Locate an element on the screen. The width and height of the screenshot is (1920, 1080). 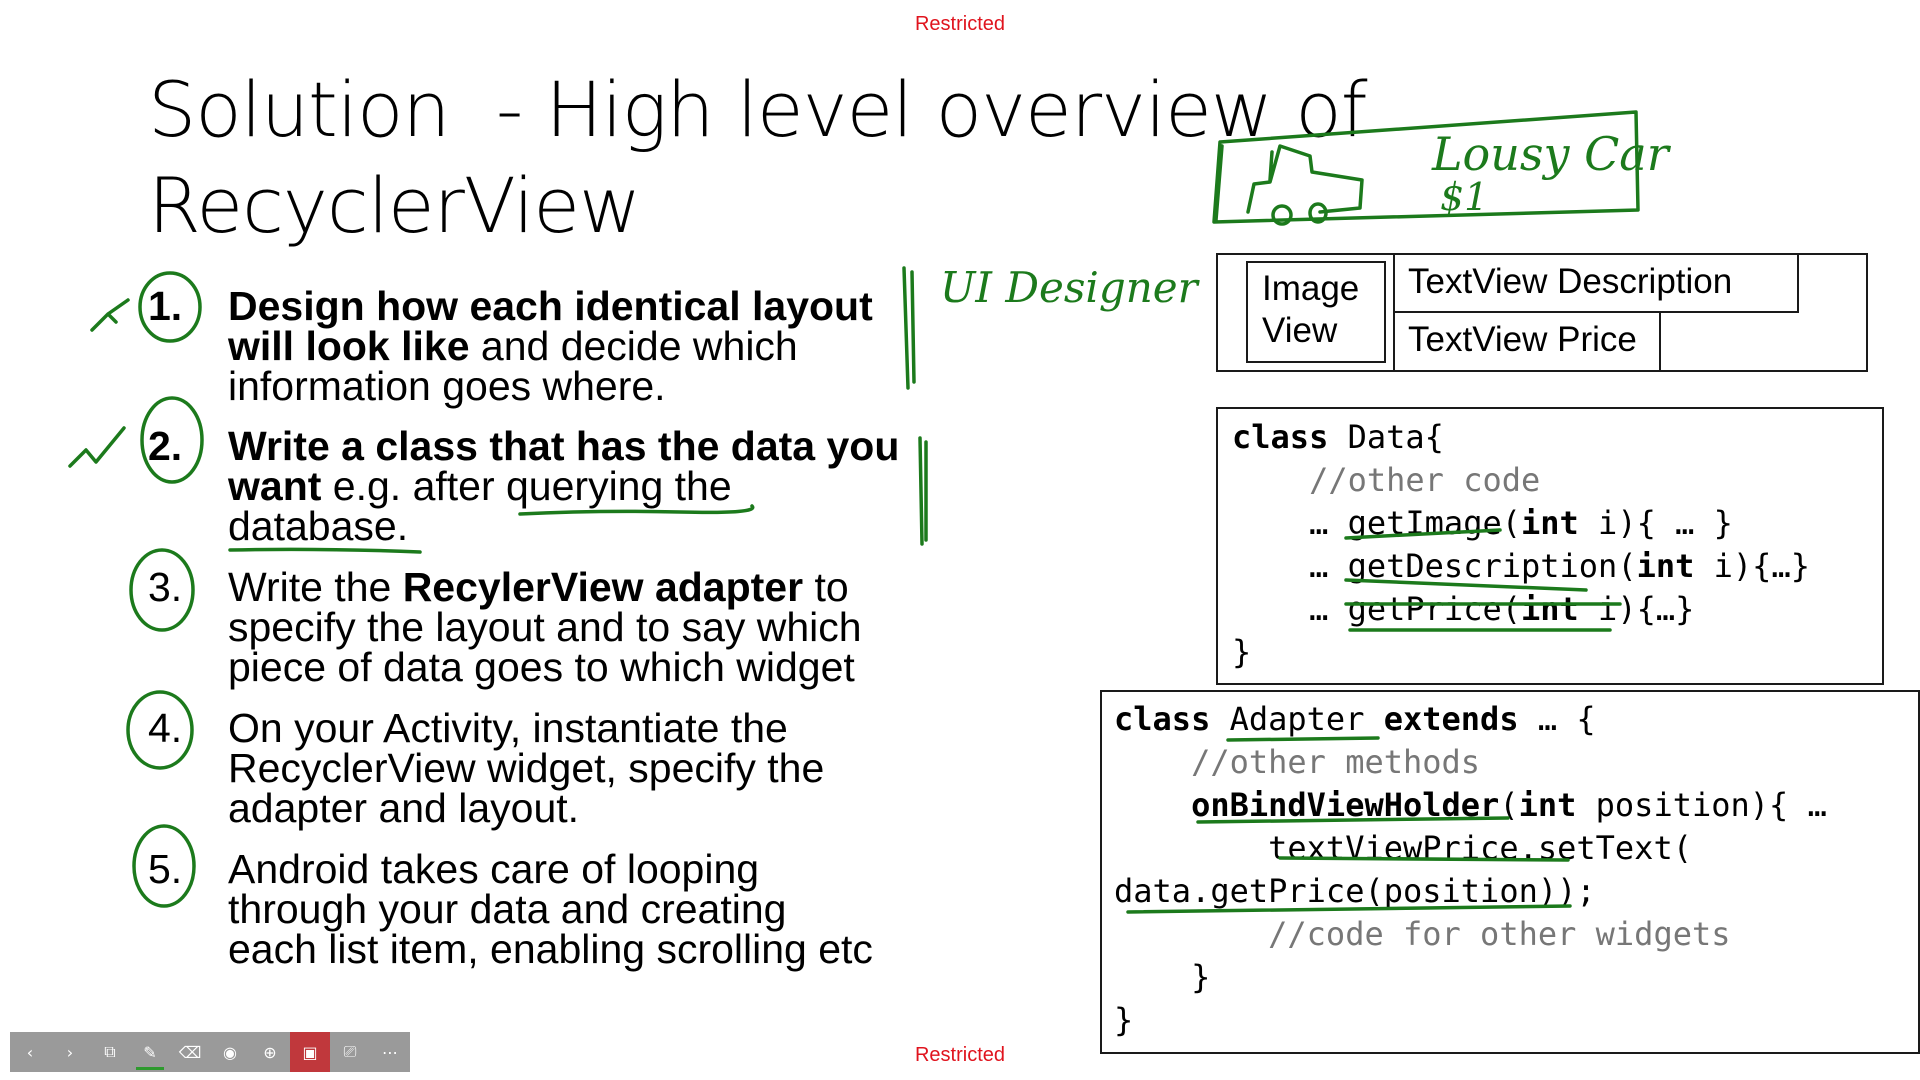
image-view-label-1: Image is located at coordinates (1311, 288).